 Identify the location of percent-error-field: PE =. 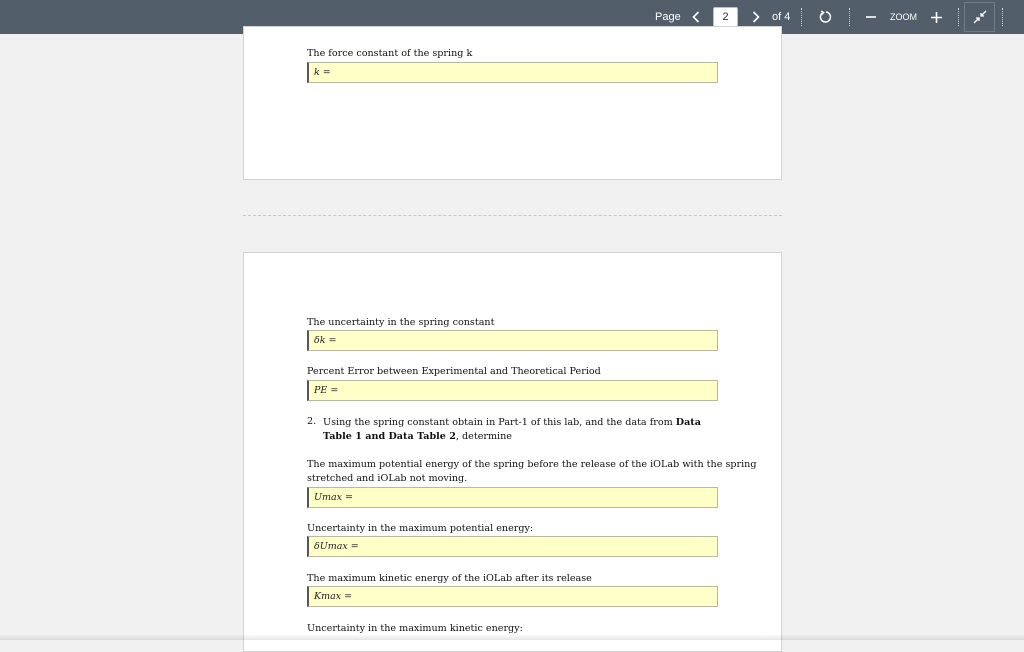
(512, 390).